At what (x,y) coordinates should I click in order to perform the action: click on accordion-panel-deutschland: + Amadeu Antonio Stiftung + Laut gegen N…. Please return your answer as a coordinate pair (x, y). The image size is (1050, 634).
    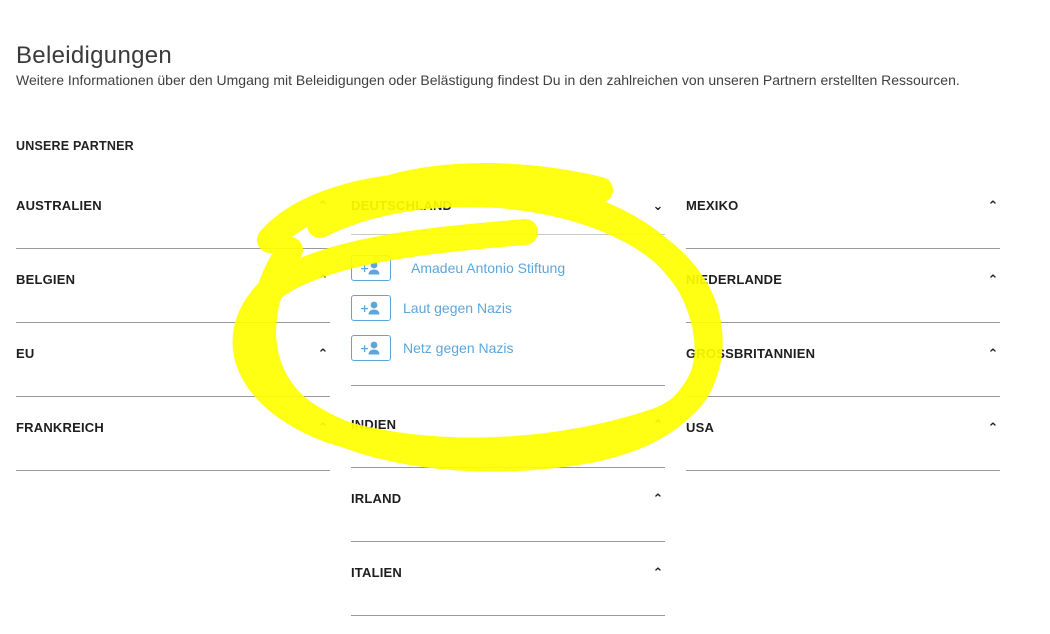
    Looking at the image, I should click on (508, 309).